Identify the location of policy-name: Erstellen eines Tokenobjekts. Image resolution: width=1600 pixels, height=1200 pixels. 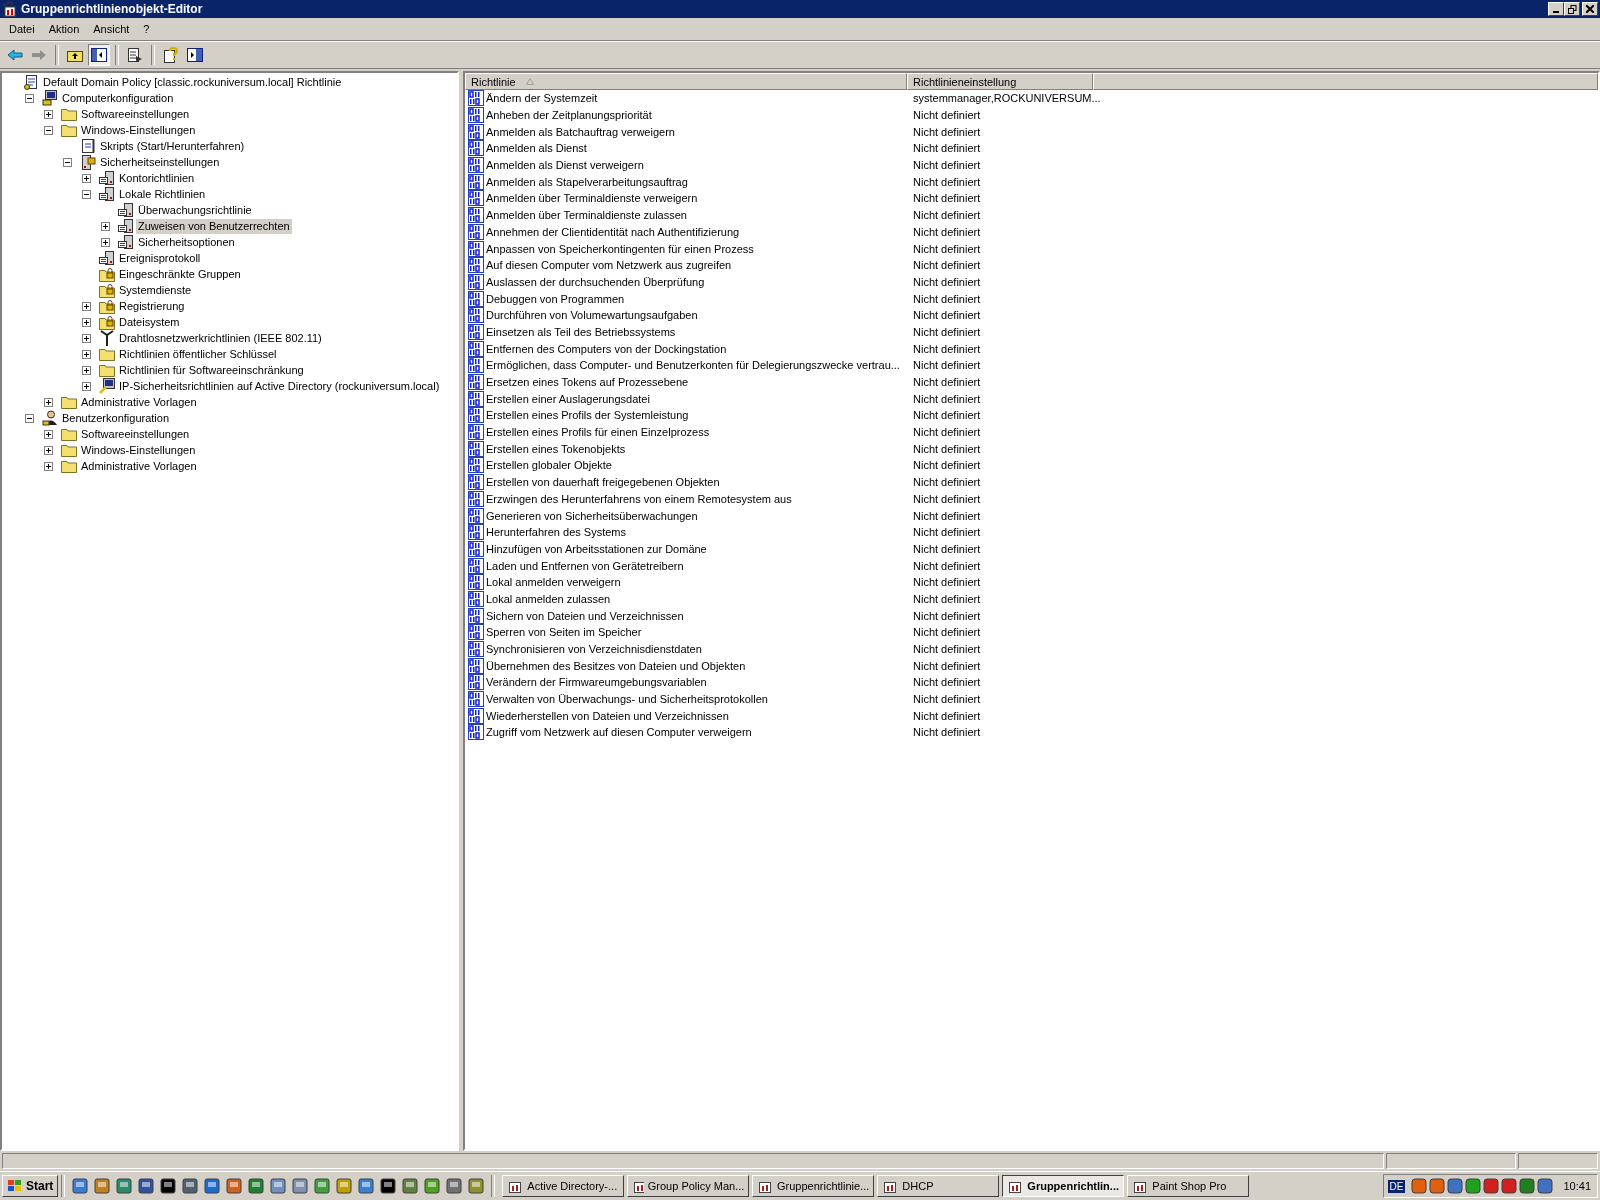
(556, 448).